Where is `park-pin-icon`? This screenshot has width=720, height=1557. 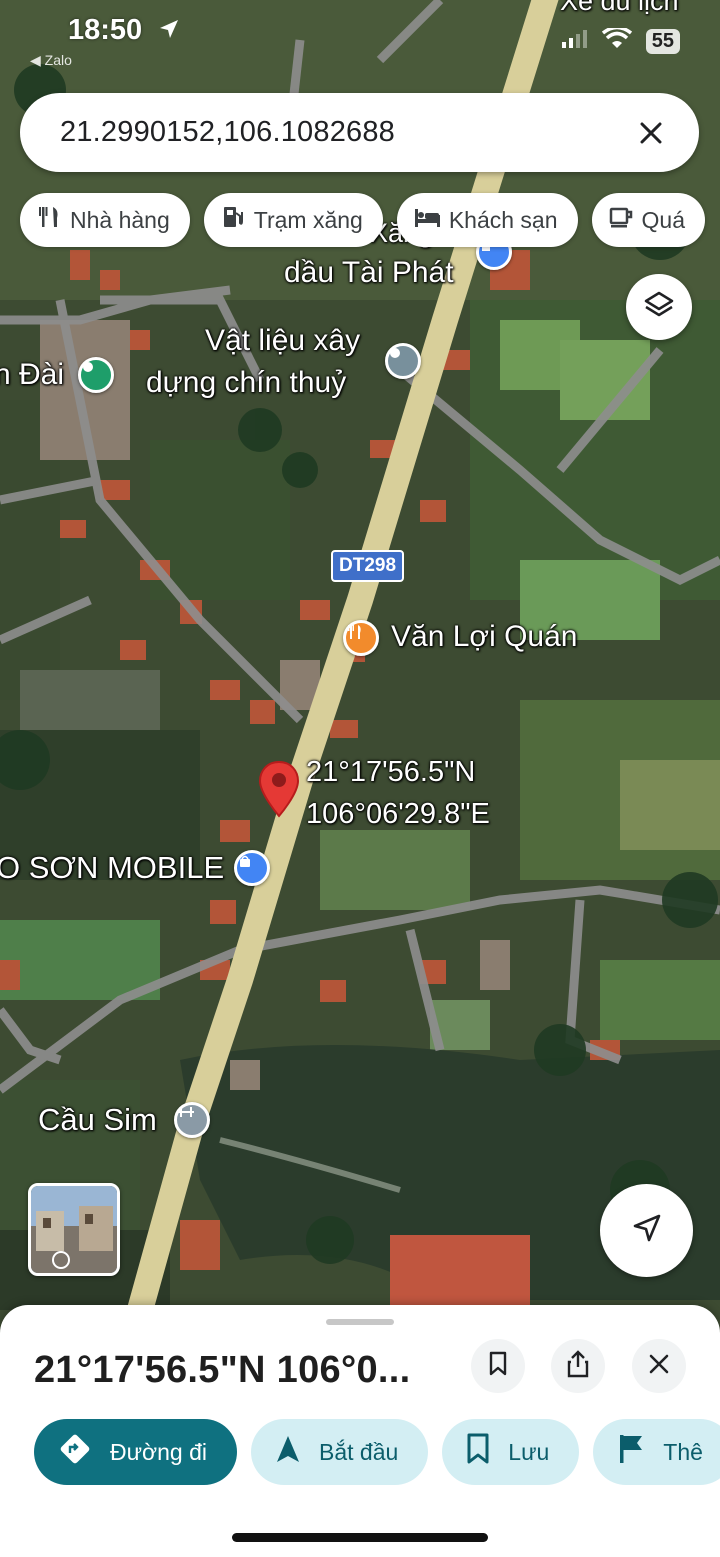
park-pin-icon is located at coordinates (96, 375).